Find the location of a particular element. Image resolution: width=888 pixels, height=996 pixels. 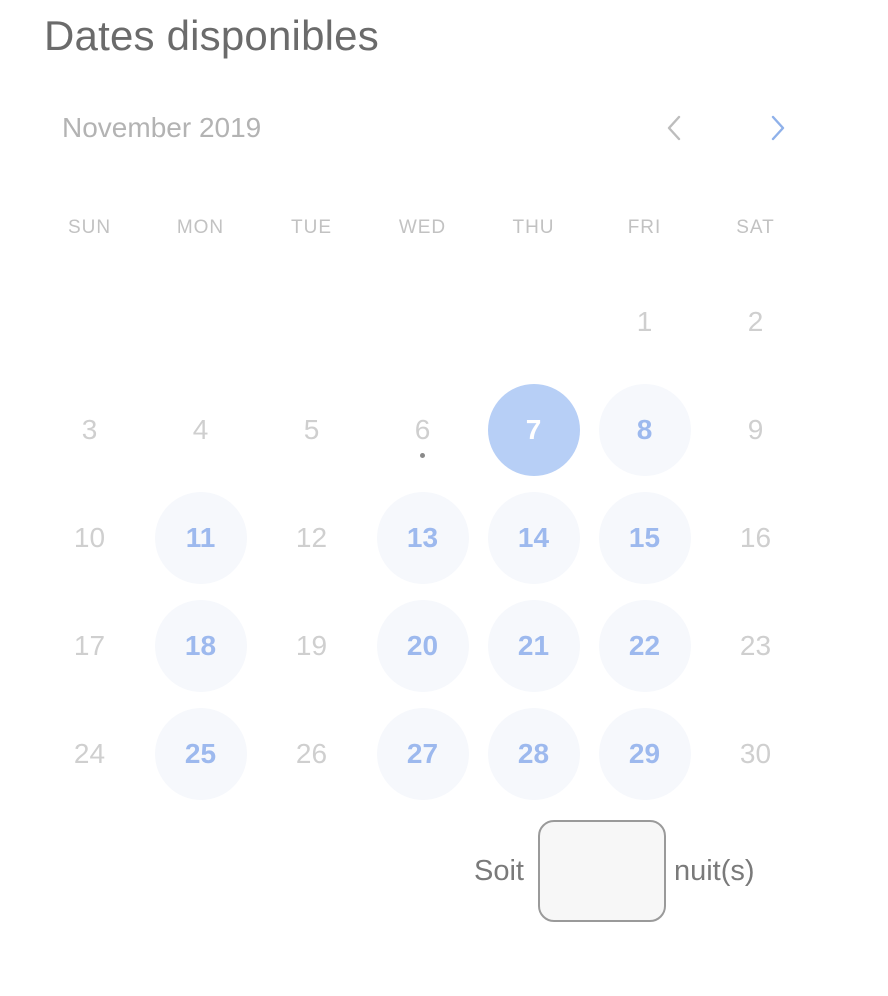

calendar-cell: 29 is located at coordinates (644, 754).